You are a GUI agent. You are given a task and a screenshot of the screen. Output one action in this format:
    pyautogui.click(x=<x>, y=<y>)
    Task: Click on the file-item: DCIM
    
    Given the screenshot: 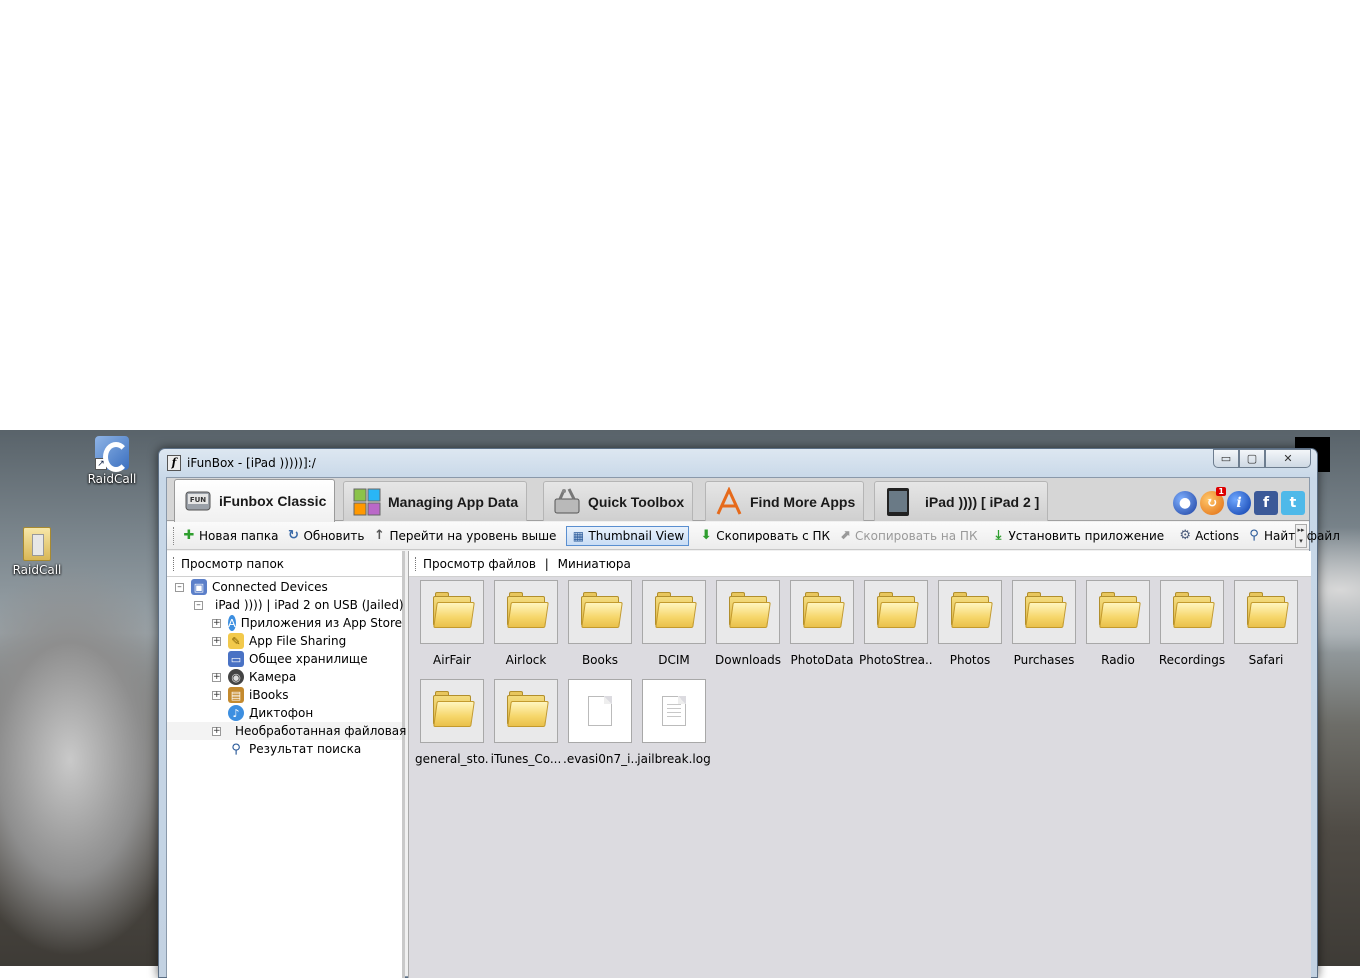 What is the action you would take?
    pyautogui.click(x=674, y=623)
    